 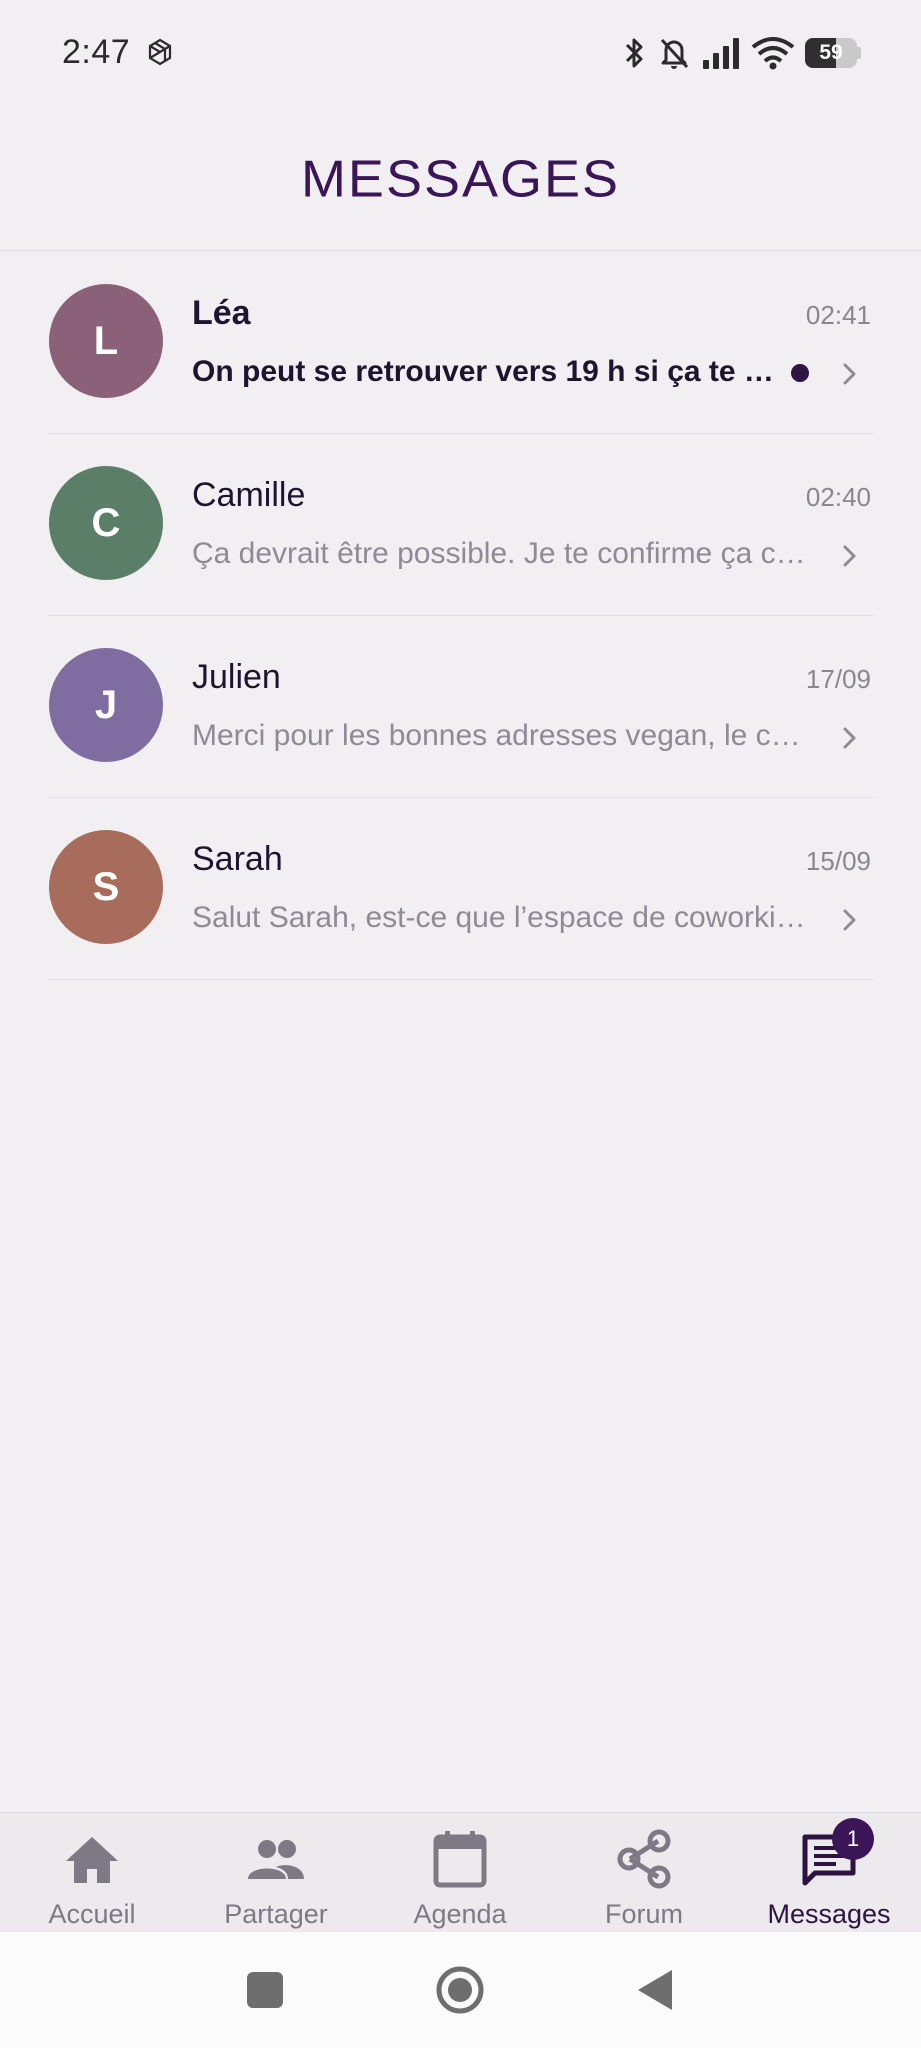 I want to click on openai-logo-icon, so click(x=160, y=52).